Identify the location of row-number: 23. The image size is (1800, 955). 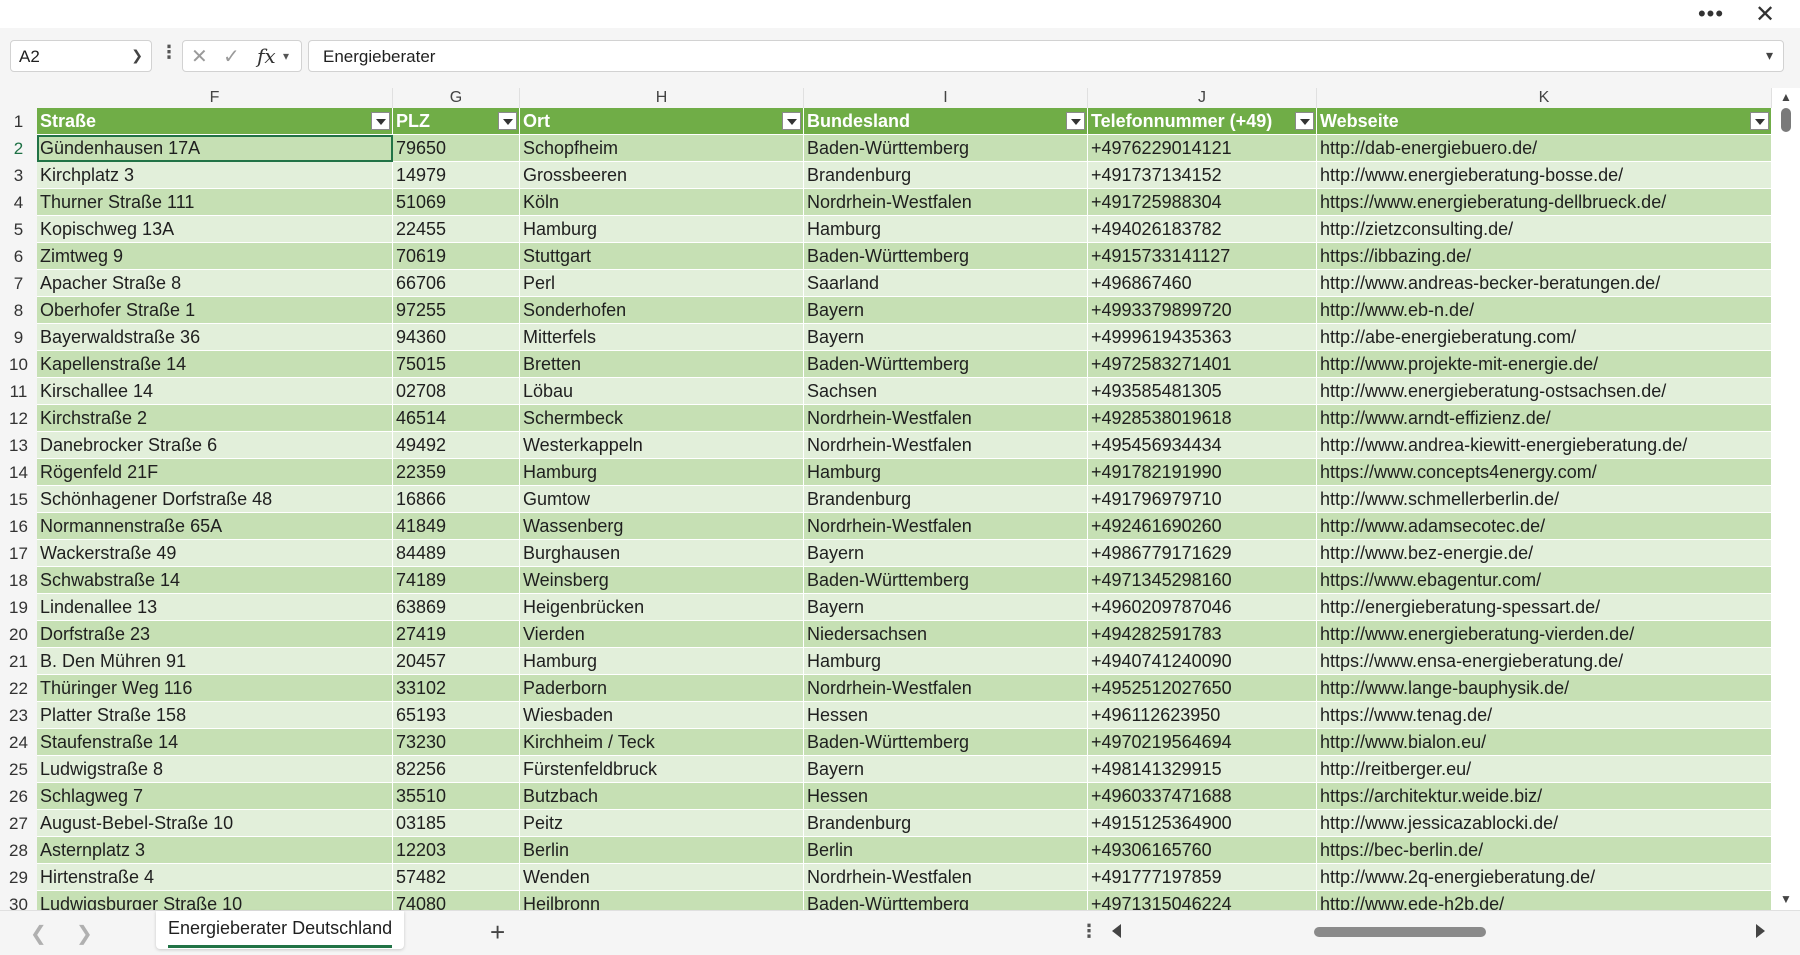
(18, 715).